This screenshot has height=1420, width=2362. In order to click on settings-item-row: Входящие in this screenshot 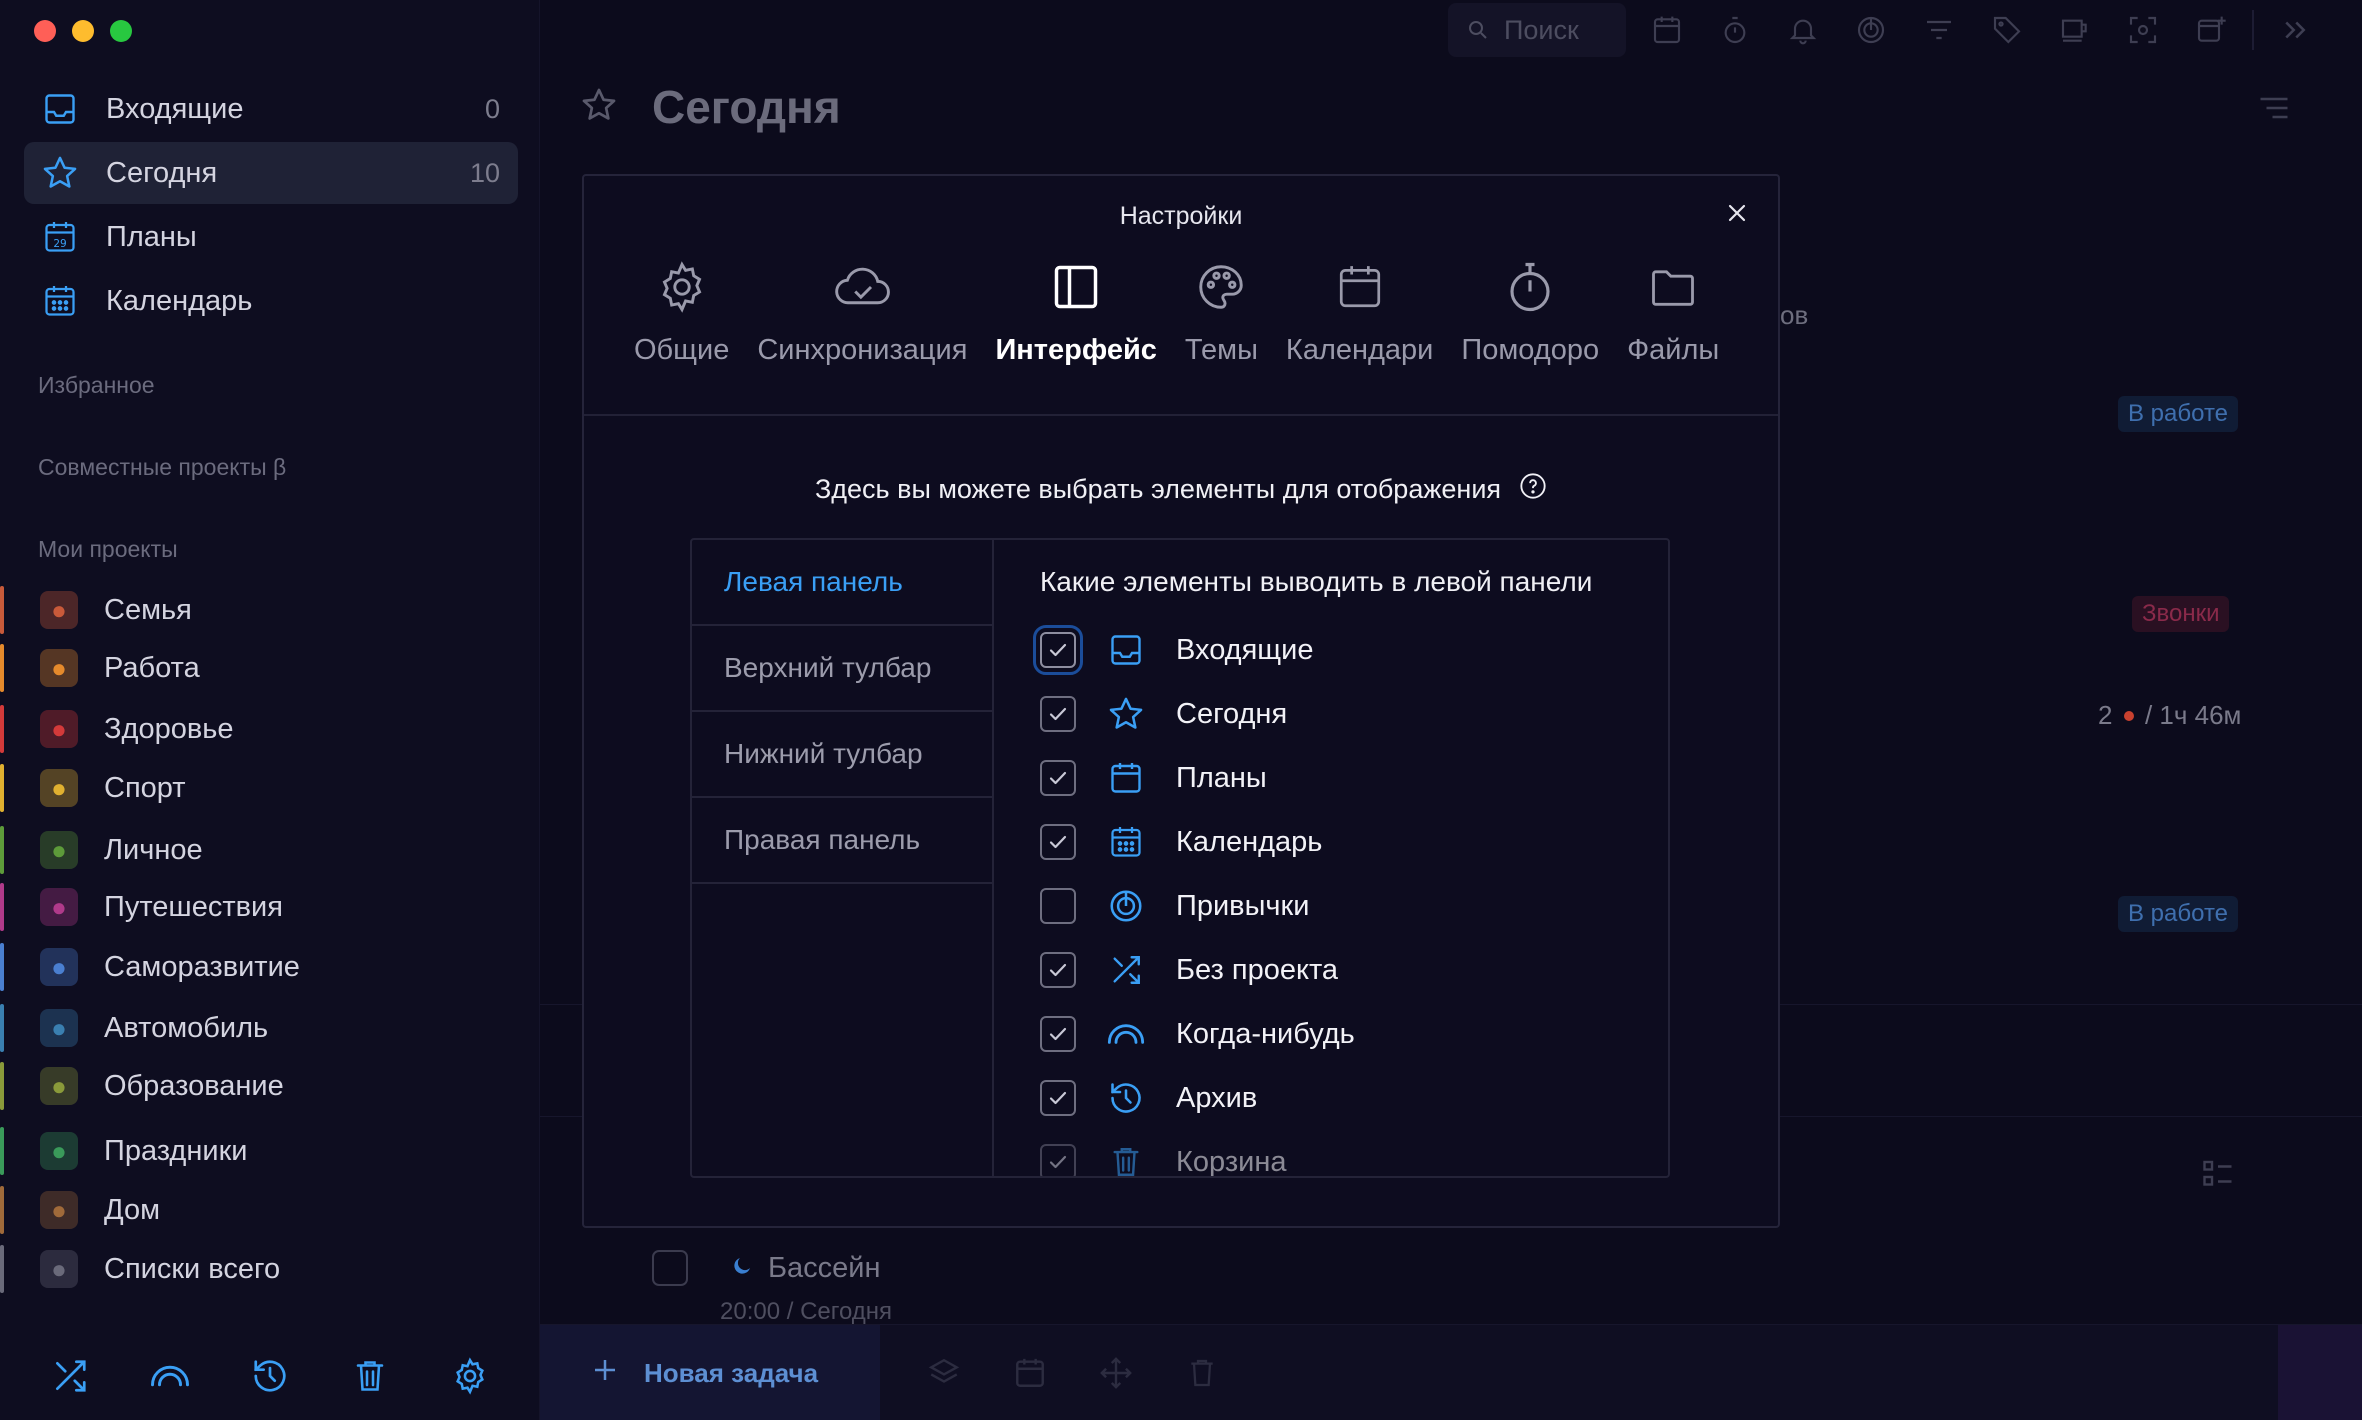, I will do `click(1350, 650)`.